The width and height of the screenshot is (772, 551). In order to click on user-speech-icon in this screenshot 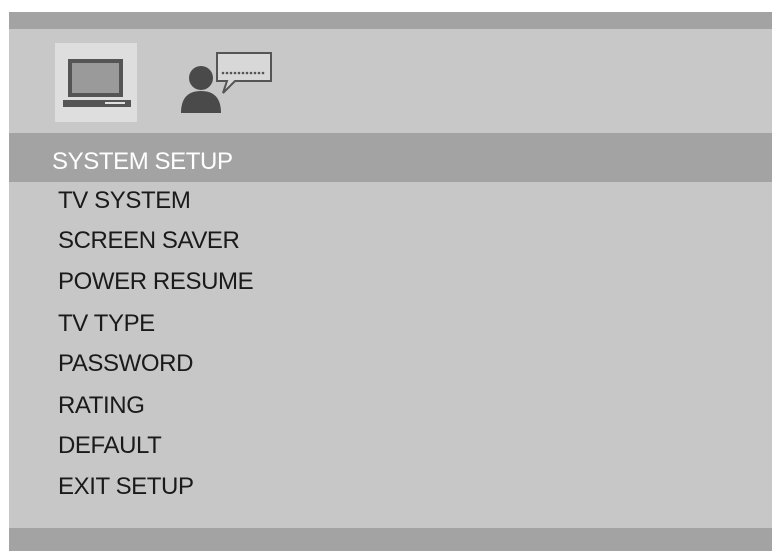, I will do `click(226, 82)`.